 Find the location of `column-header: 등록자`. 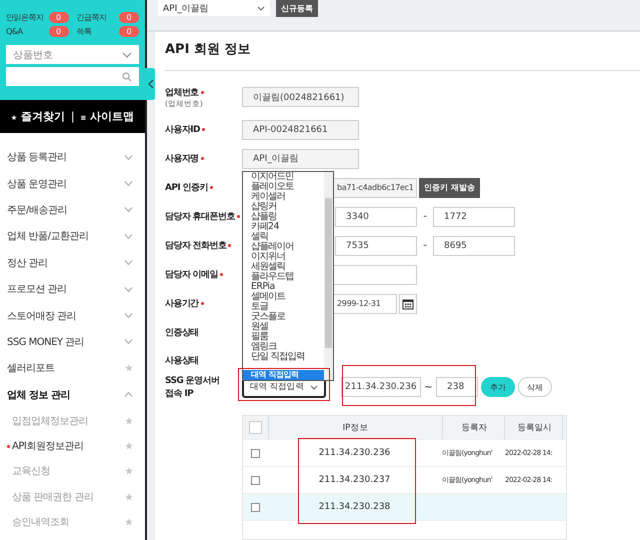

column-header: 등록자 is located at coordinates (474, 427).